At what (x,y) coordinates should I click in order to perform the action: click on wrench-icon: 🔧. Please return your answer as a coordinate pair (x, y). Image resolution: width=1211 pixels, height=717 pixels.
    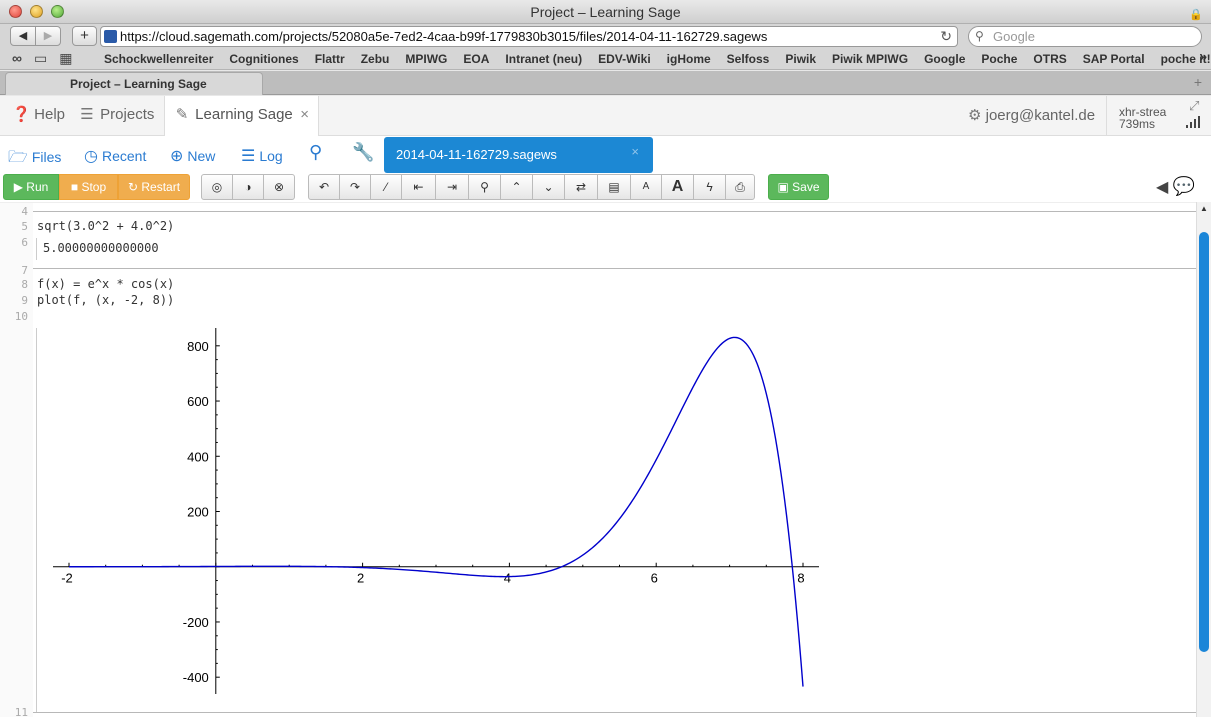
    Looking at the image, I should click on (363, 152).